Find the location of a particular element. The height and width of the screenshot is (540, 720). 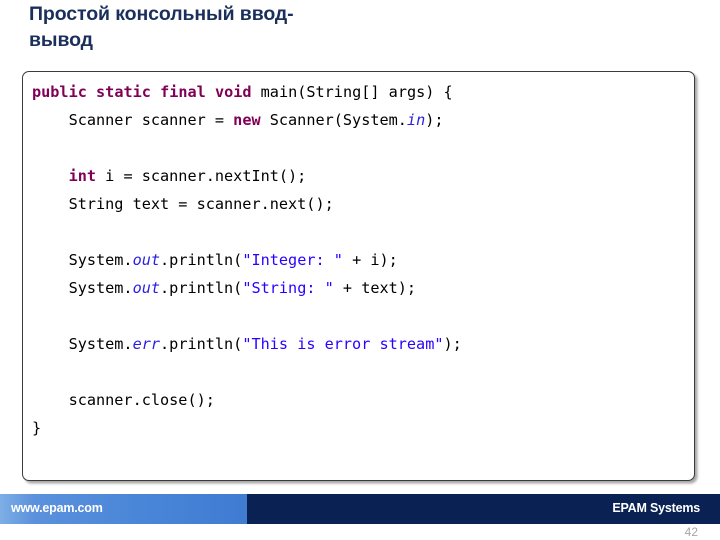

code-line: String text = scanner.next(); is located at coordinates (247, 204).